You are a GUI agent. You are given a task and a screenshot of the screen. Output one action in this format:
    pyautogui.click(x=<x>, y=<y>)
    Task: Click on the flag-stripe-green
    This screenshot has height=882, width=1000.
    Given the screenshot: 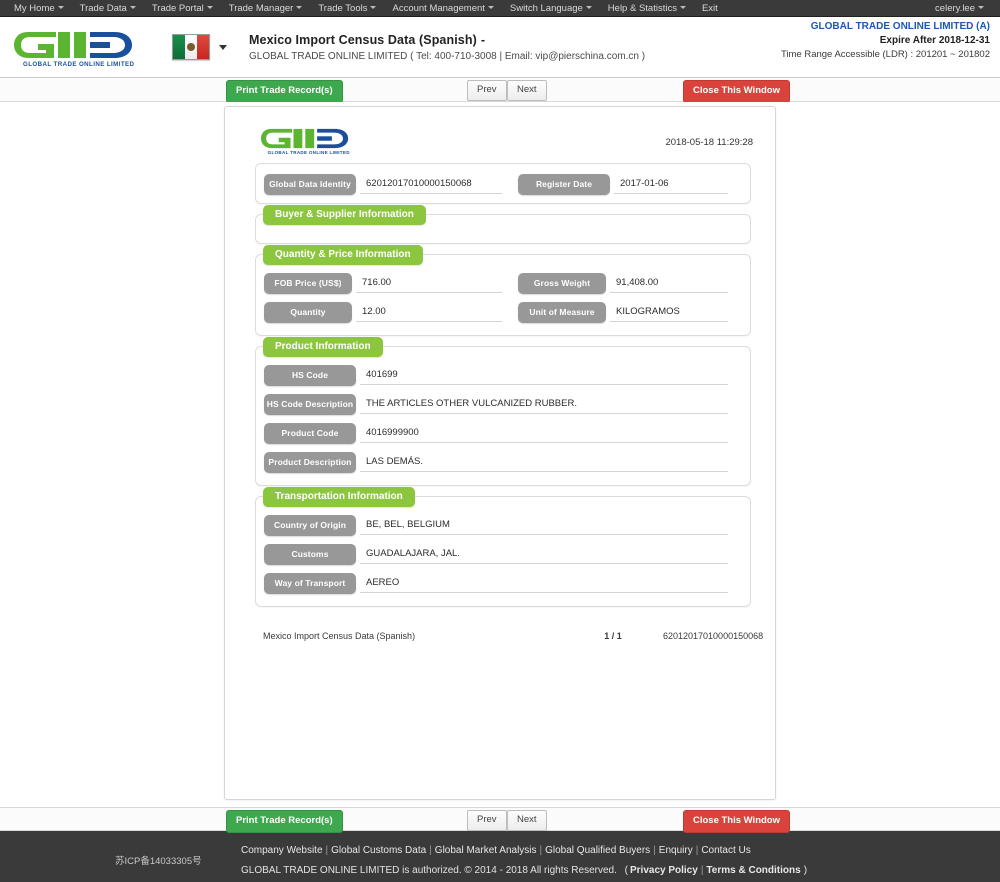 What is the action you would take?
    pyautogui.click(x=179, y=47)
    